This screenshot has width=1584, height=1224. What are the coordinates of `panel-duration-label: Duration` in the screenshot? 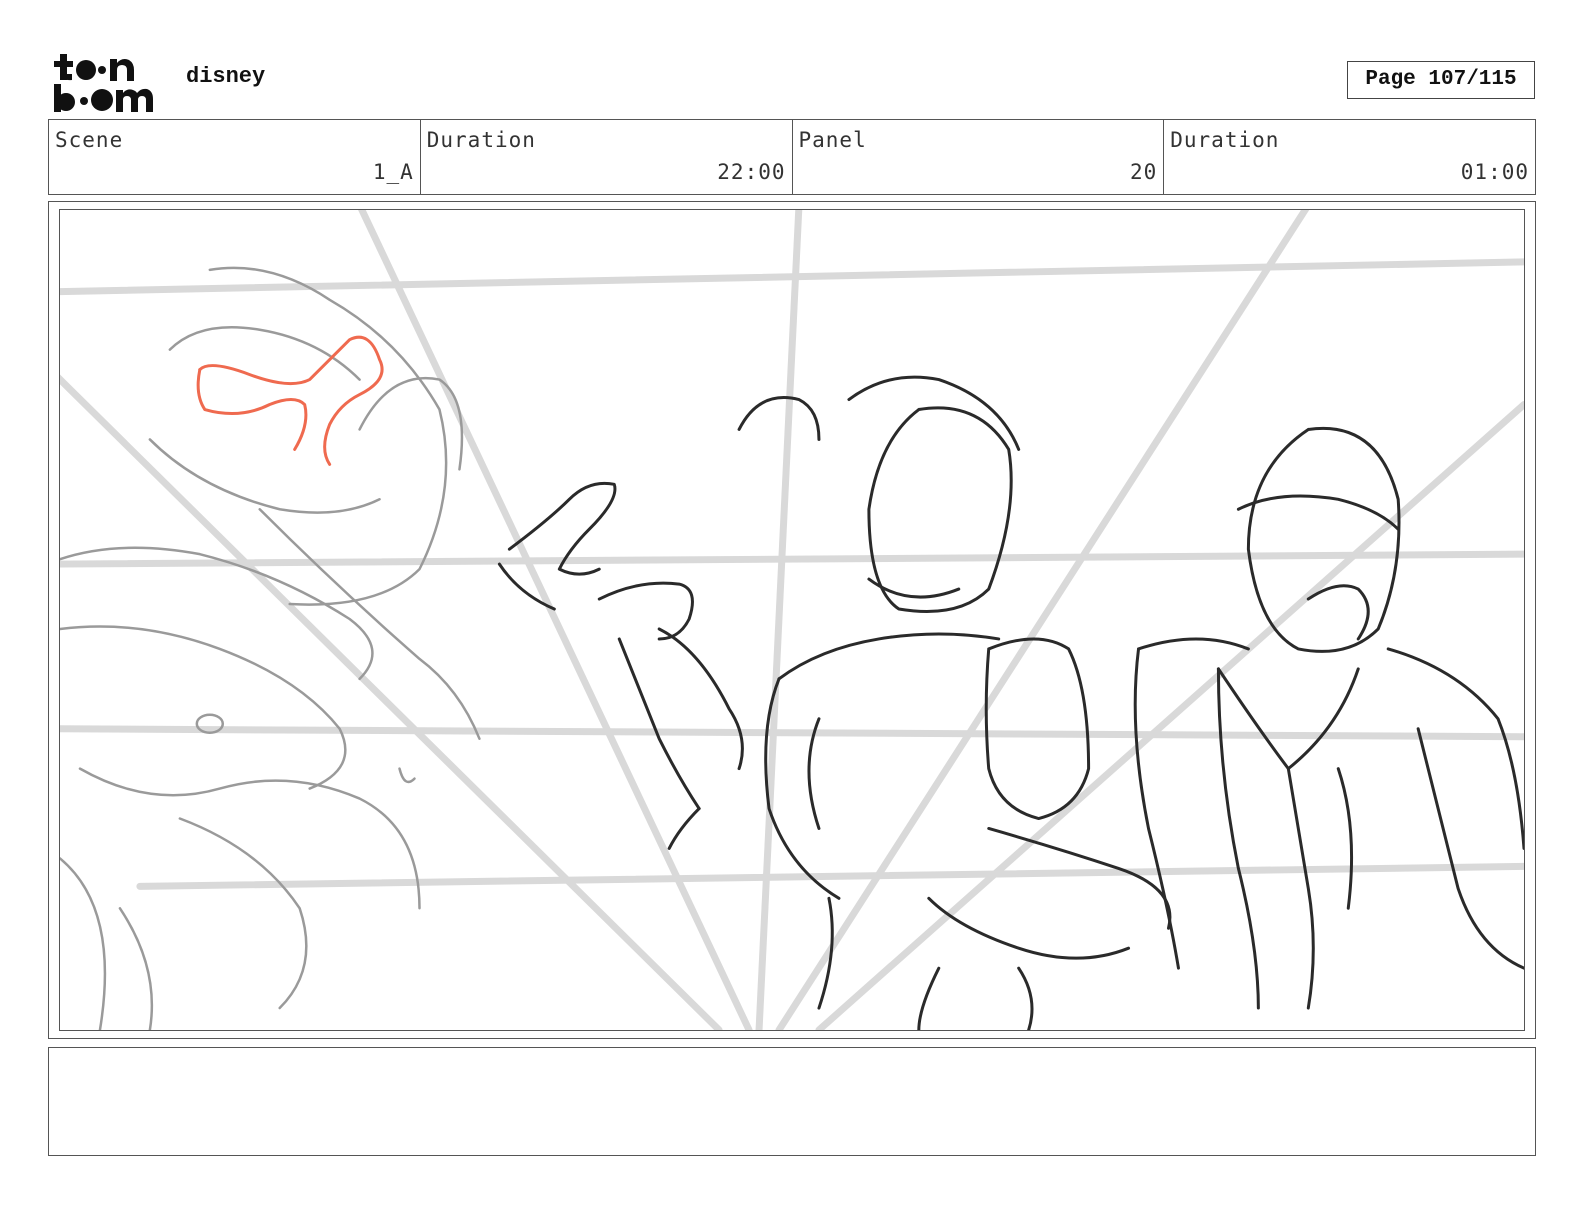 It's located at (1225, 140).